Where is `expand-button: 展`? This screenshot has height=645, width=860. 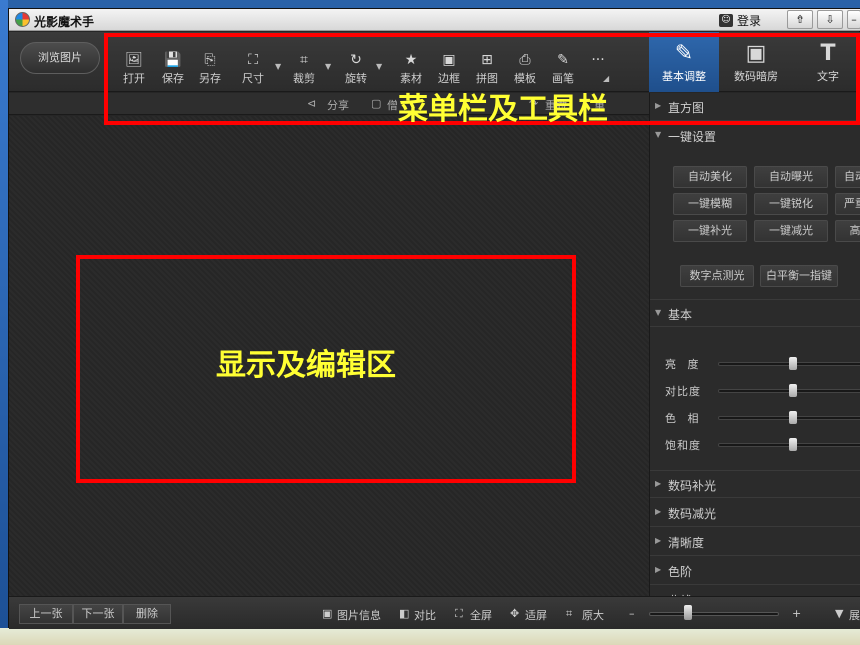
expand-button: 展 is located at coordinates (854, 615).